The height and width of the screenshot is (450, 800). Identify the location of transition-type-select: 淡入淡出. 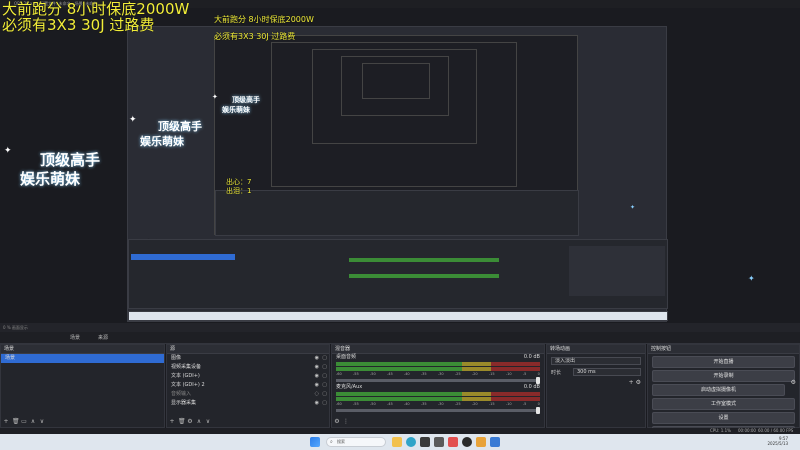
(596, 361).